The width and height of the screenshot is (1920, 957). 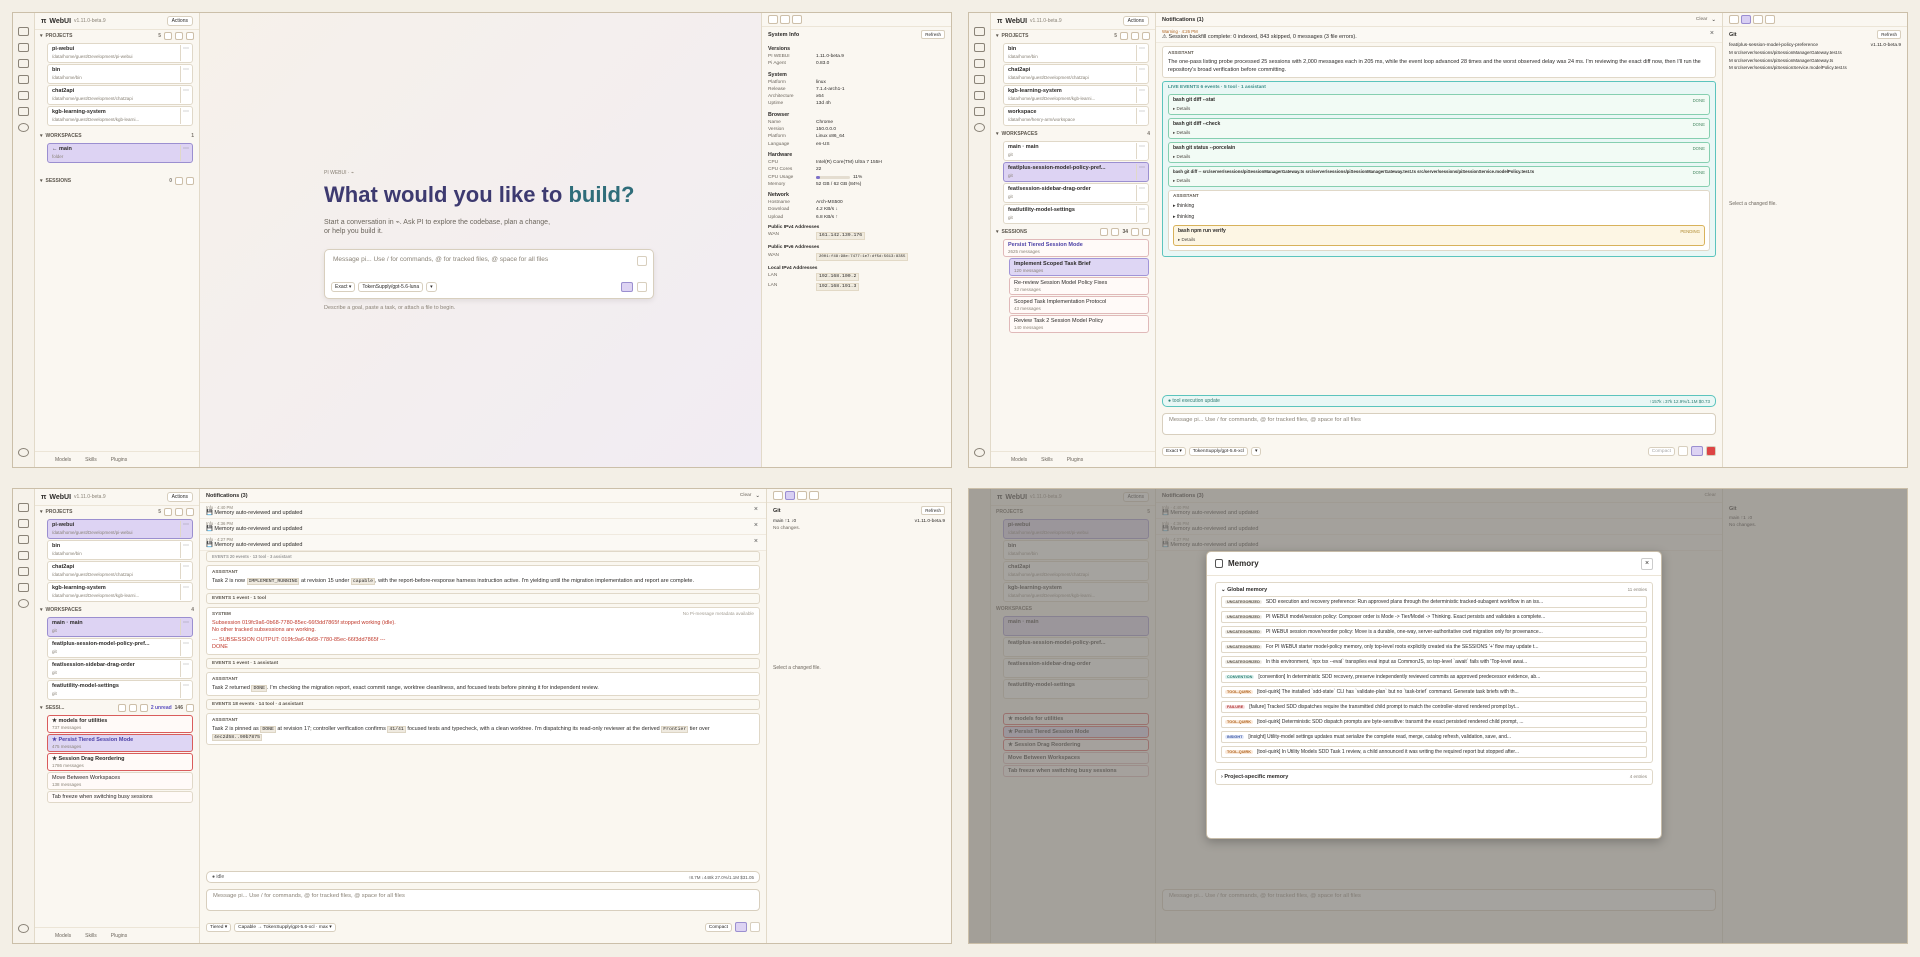 I want to click on filter-icon, so click(x=132, y=708).